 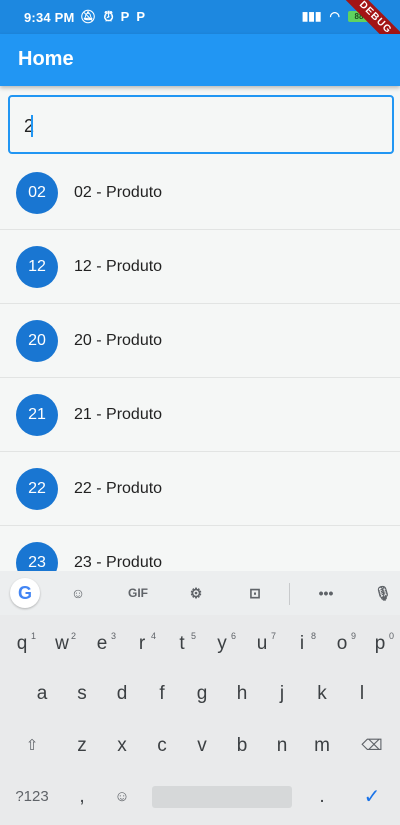 What do you see at coordinates (37, 193) in the screenshot?
I see `avatar: 02` at bounding box center [37, 193].